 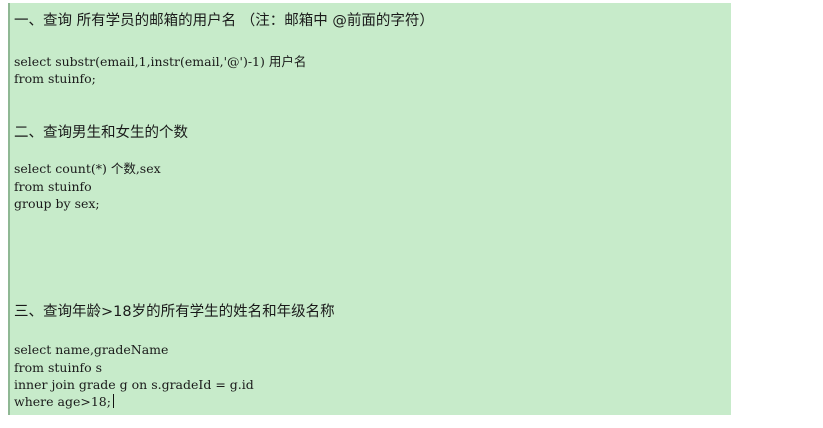 What do you see at coordinates (53, 186) in the screenshot?
I see `section-2-code-line-2: from stuinfo` at bounding box center [53, 186].